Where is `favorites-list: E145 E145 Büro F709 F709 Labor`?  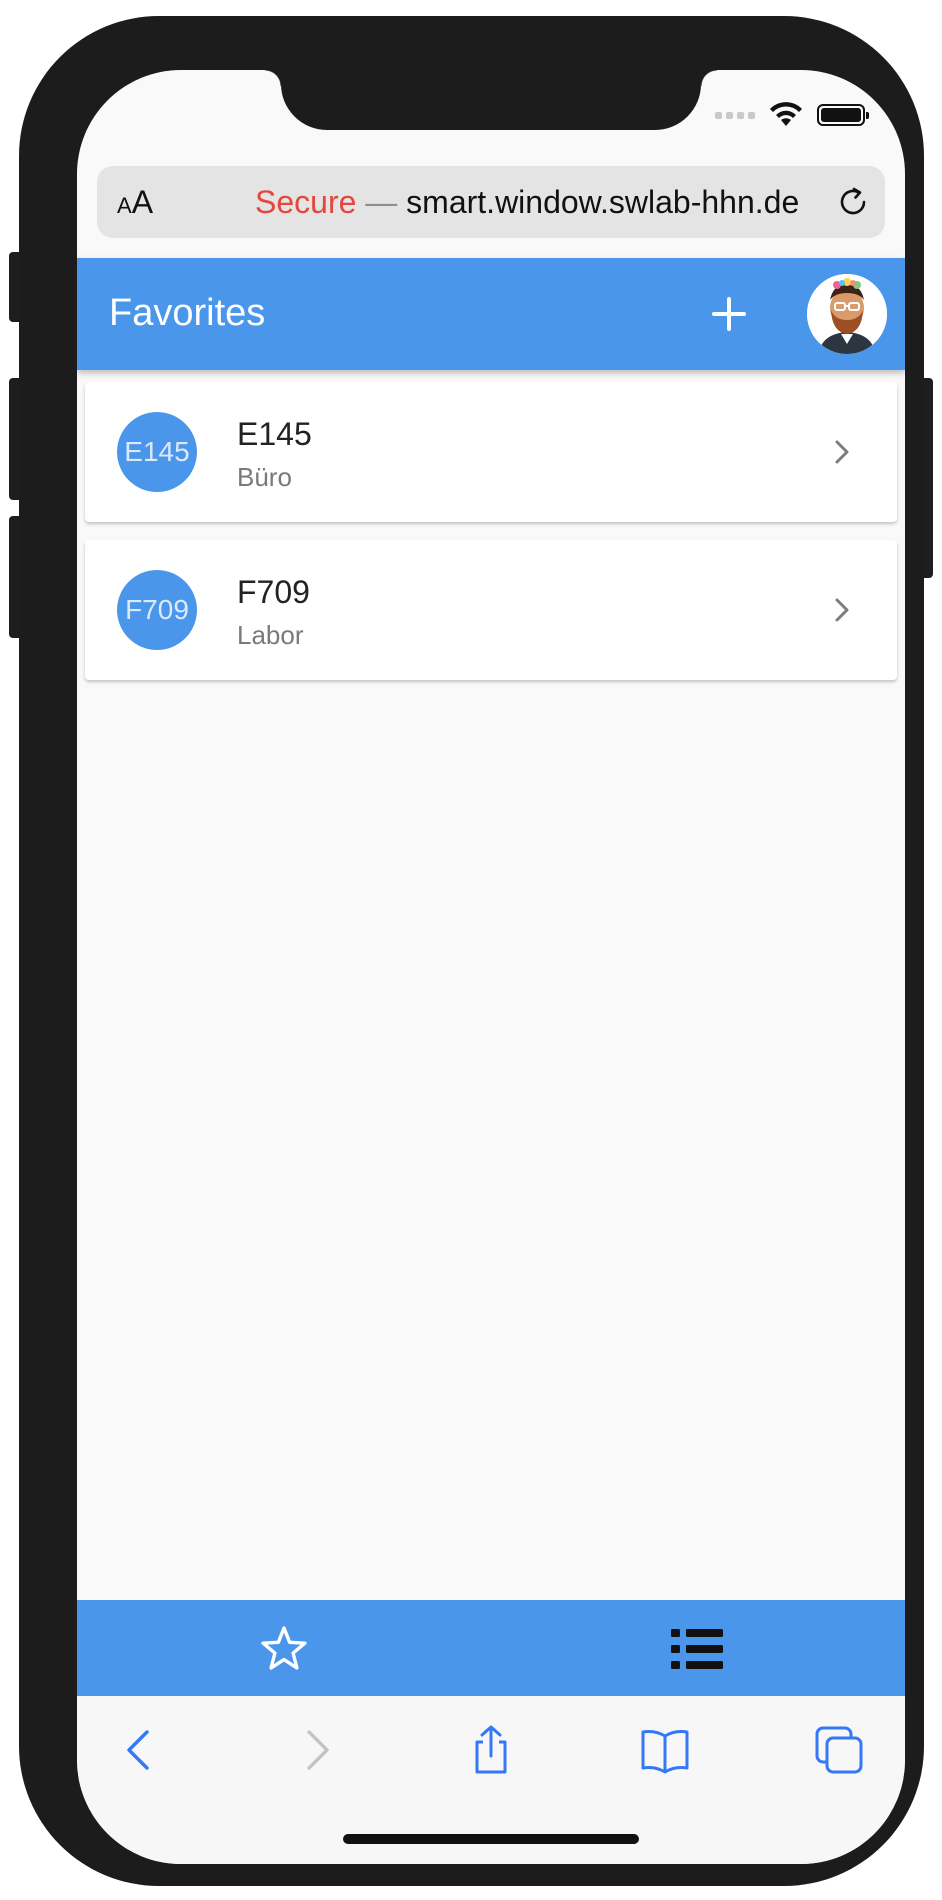 favorites-list: E145 E145 Büro F709 F709 Labor is located at coordinates (491, 540).